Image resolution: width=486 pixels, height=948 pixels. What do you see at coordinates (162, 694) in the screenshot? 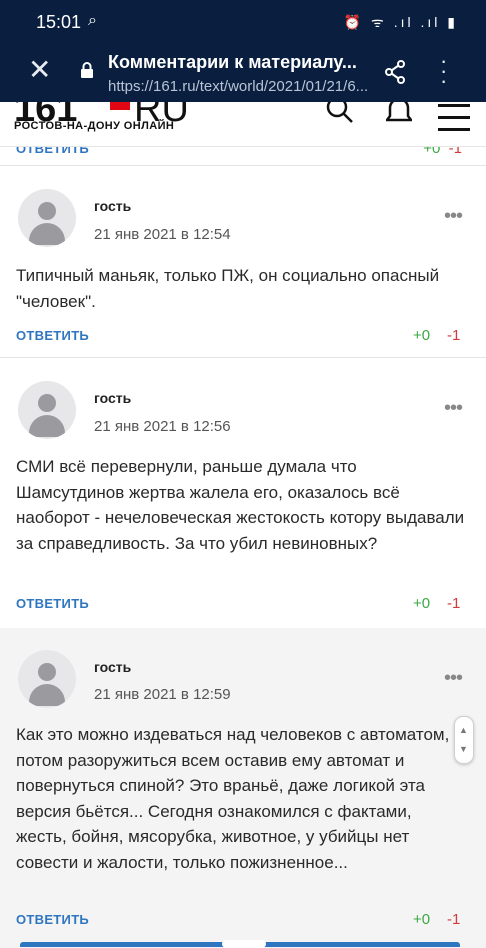
I see `comment-date: 21 янв 2021 в 12:59` at bounding box center [162, 694].